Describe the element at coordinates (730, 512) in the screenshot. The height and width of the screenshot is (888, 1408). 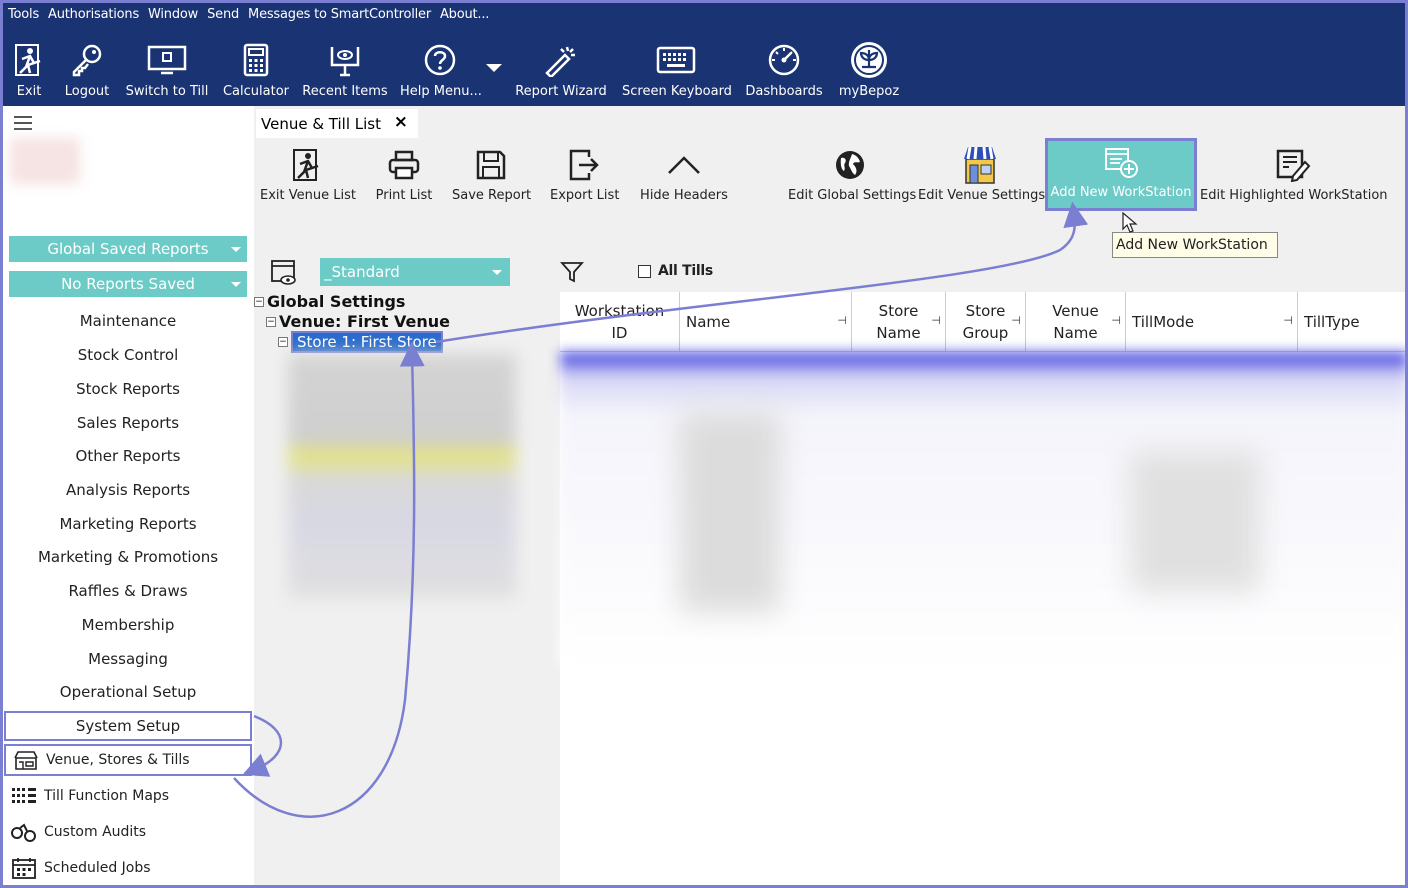
I see `blurred-grid-block` at that location.